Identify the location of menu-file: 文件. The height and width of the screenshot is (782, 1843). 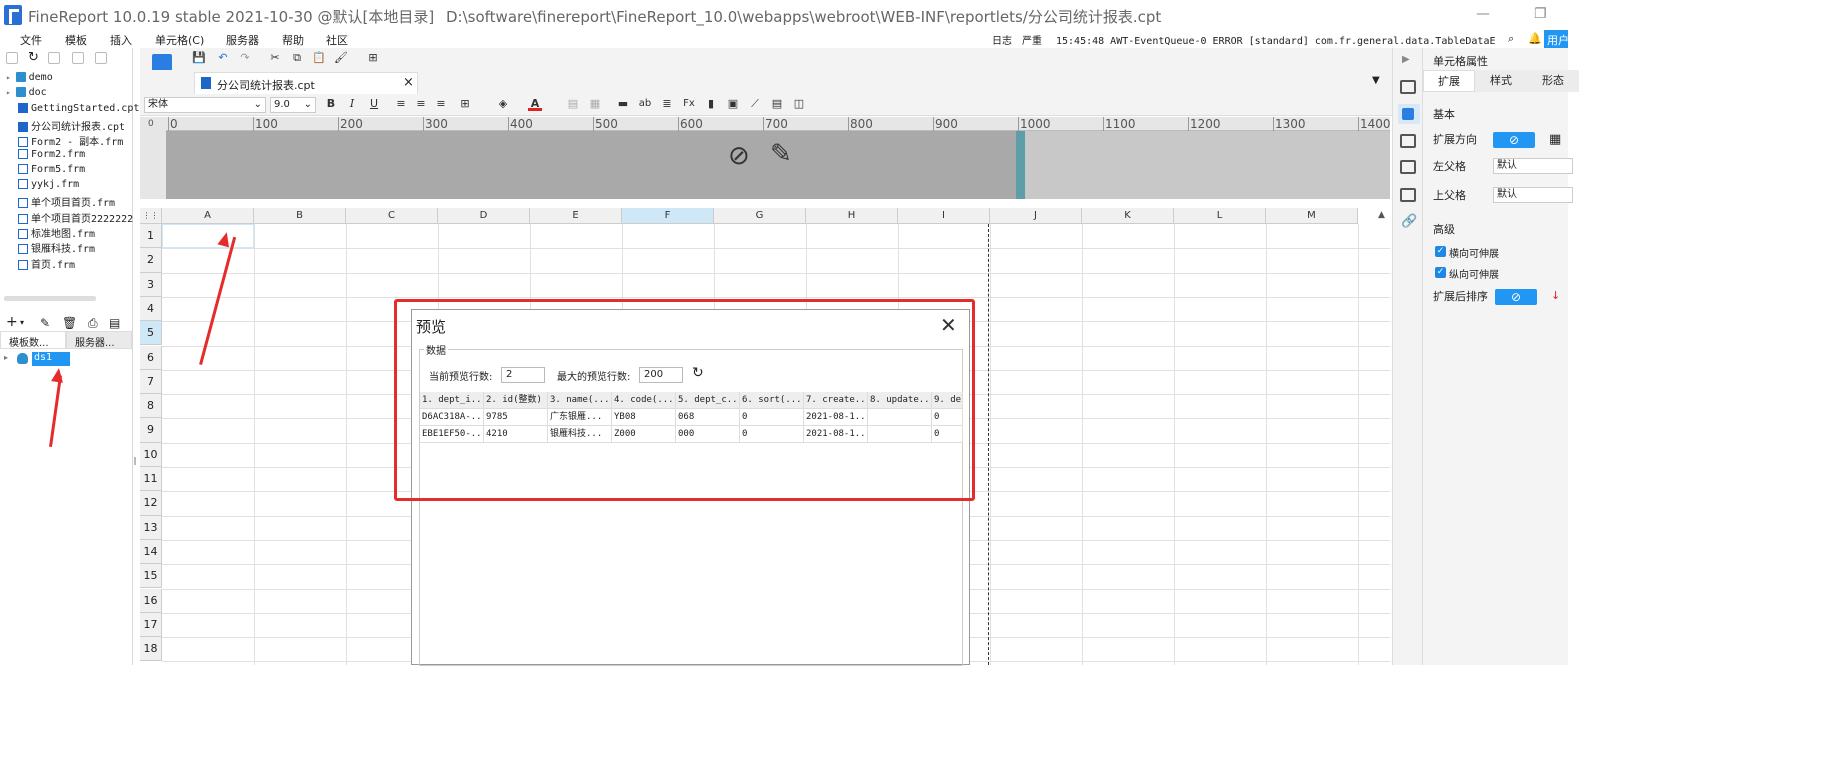
(31, 40).